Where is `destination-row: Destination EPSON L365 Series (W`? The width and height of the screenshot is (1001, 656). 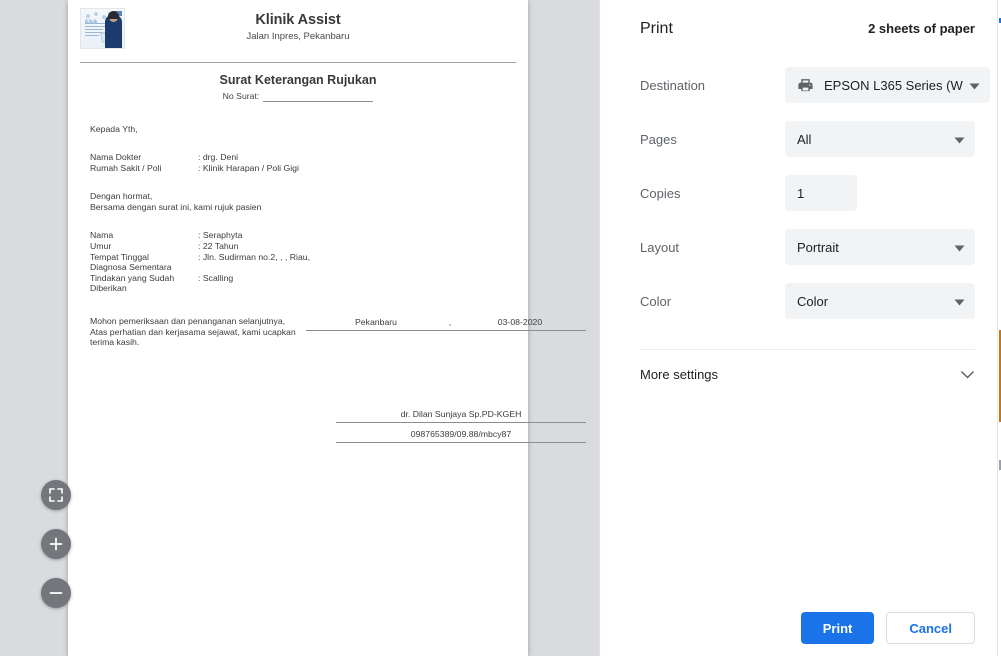 destination-row: Destination EPSON L365 Series (W is located at coordinates (815, 85).